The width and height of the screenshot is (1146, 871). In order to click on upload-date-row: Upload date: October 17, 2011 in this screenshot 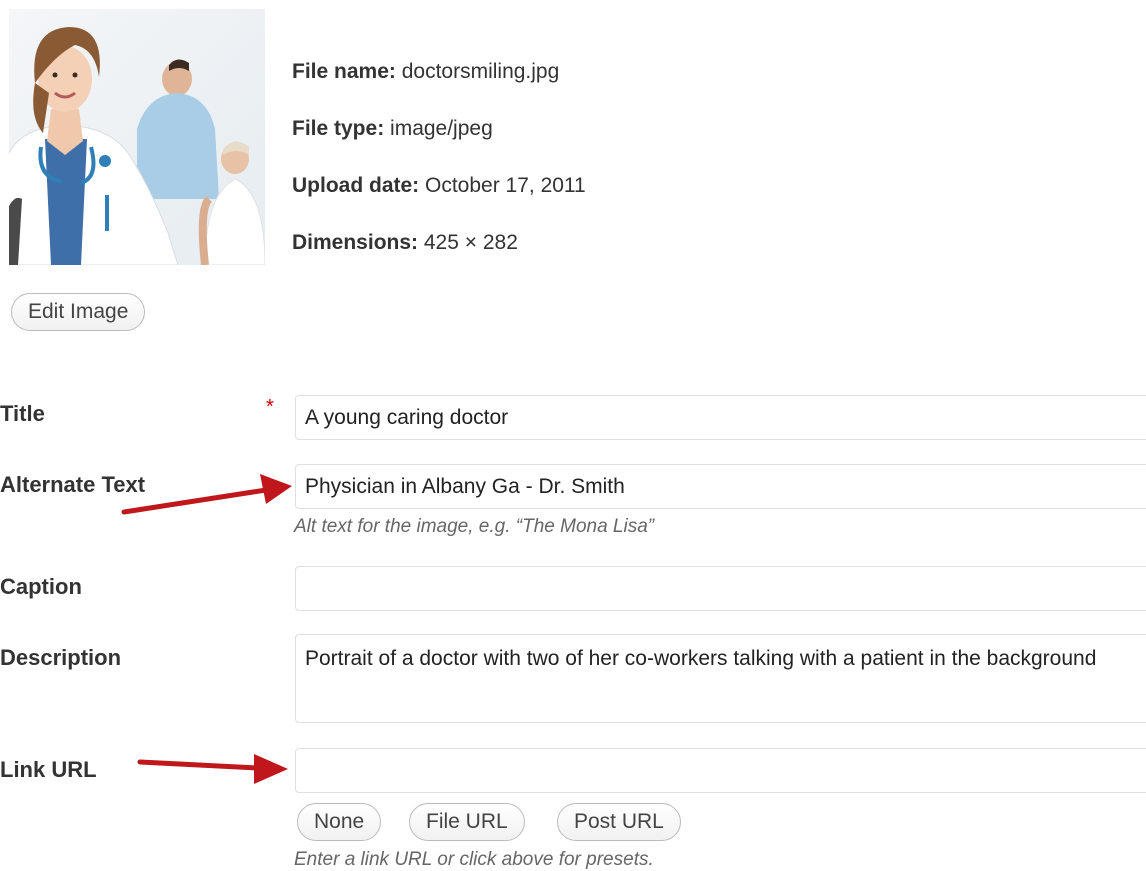, I will do `click(439, 186)`.